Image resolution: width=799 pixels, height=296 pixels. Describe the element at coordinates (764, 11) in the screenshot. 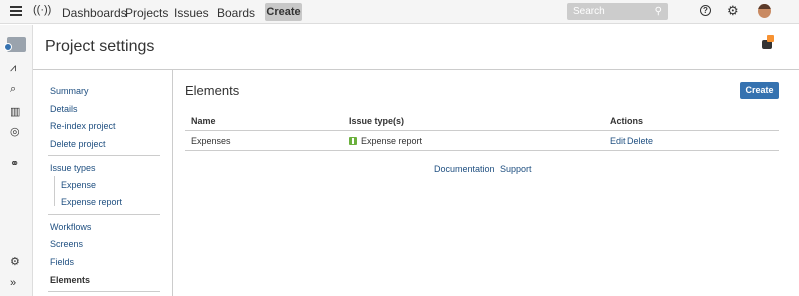

I see `user-avatar` at that location.